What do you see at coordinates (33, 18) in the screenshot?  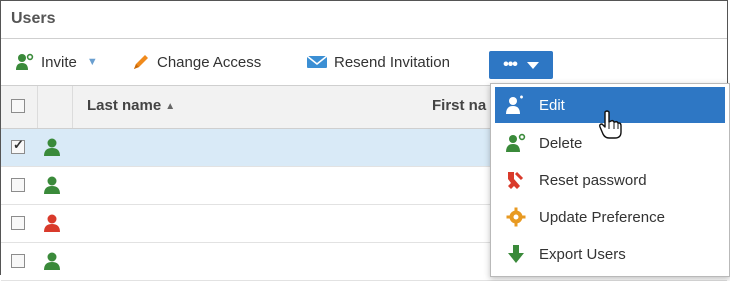 I see `page-title: Users` at bounding box center [33, 18].